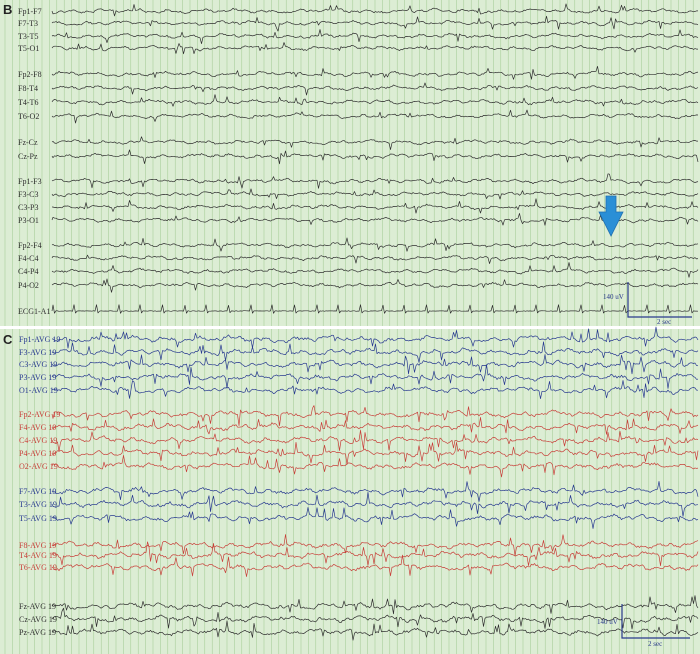 The image size is (700, 654). What do you see at coordinates (8, 339) in the screenshot?
I see `panel-c-letter: C` at bounding box center [8, 339].